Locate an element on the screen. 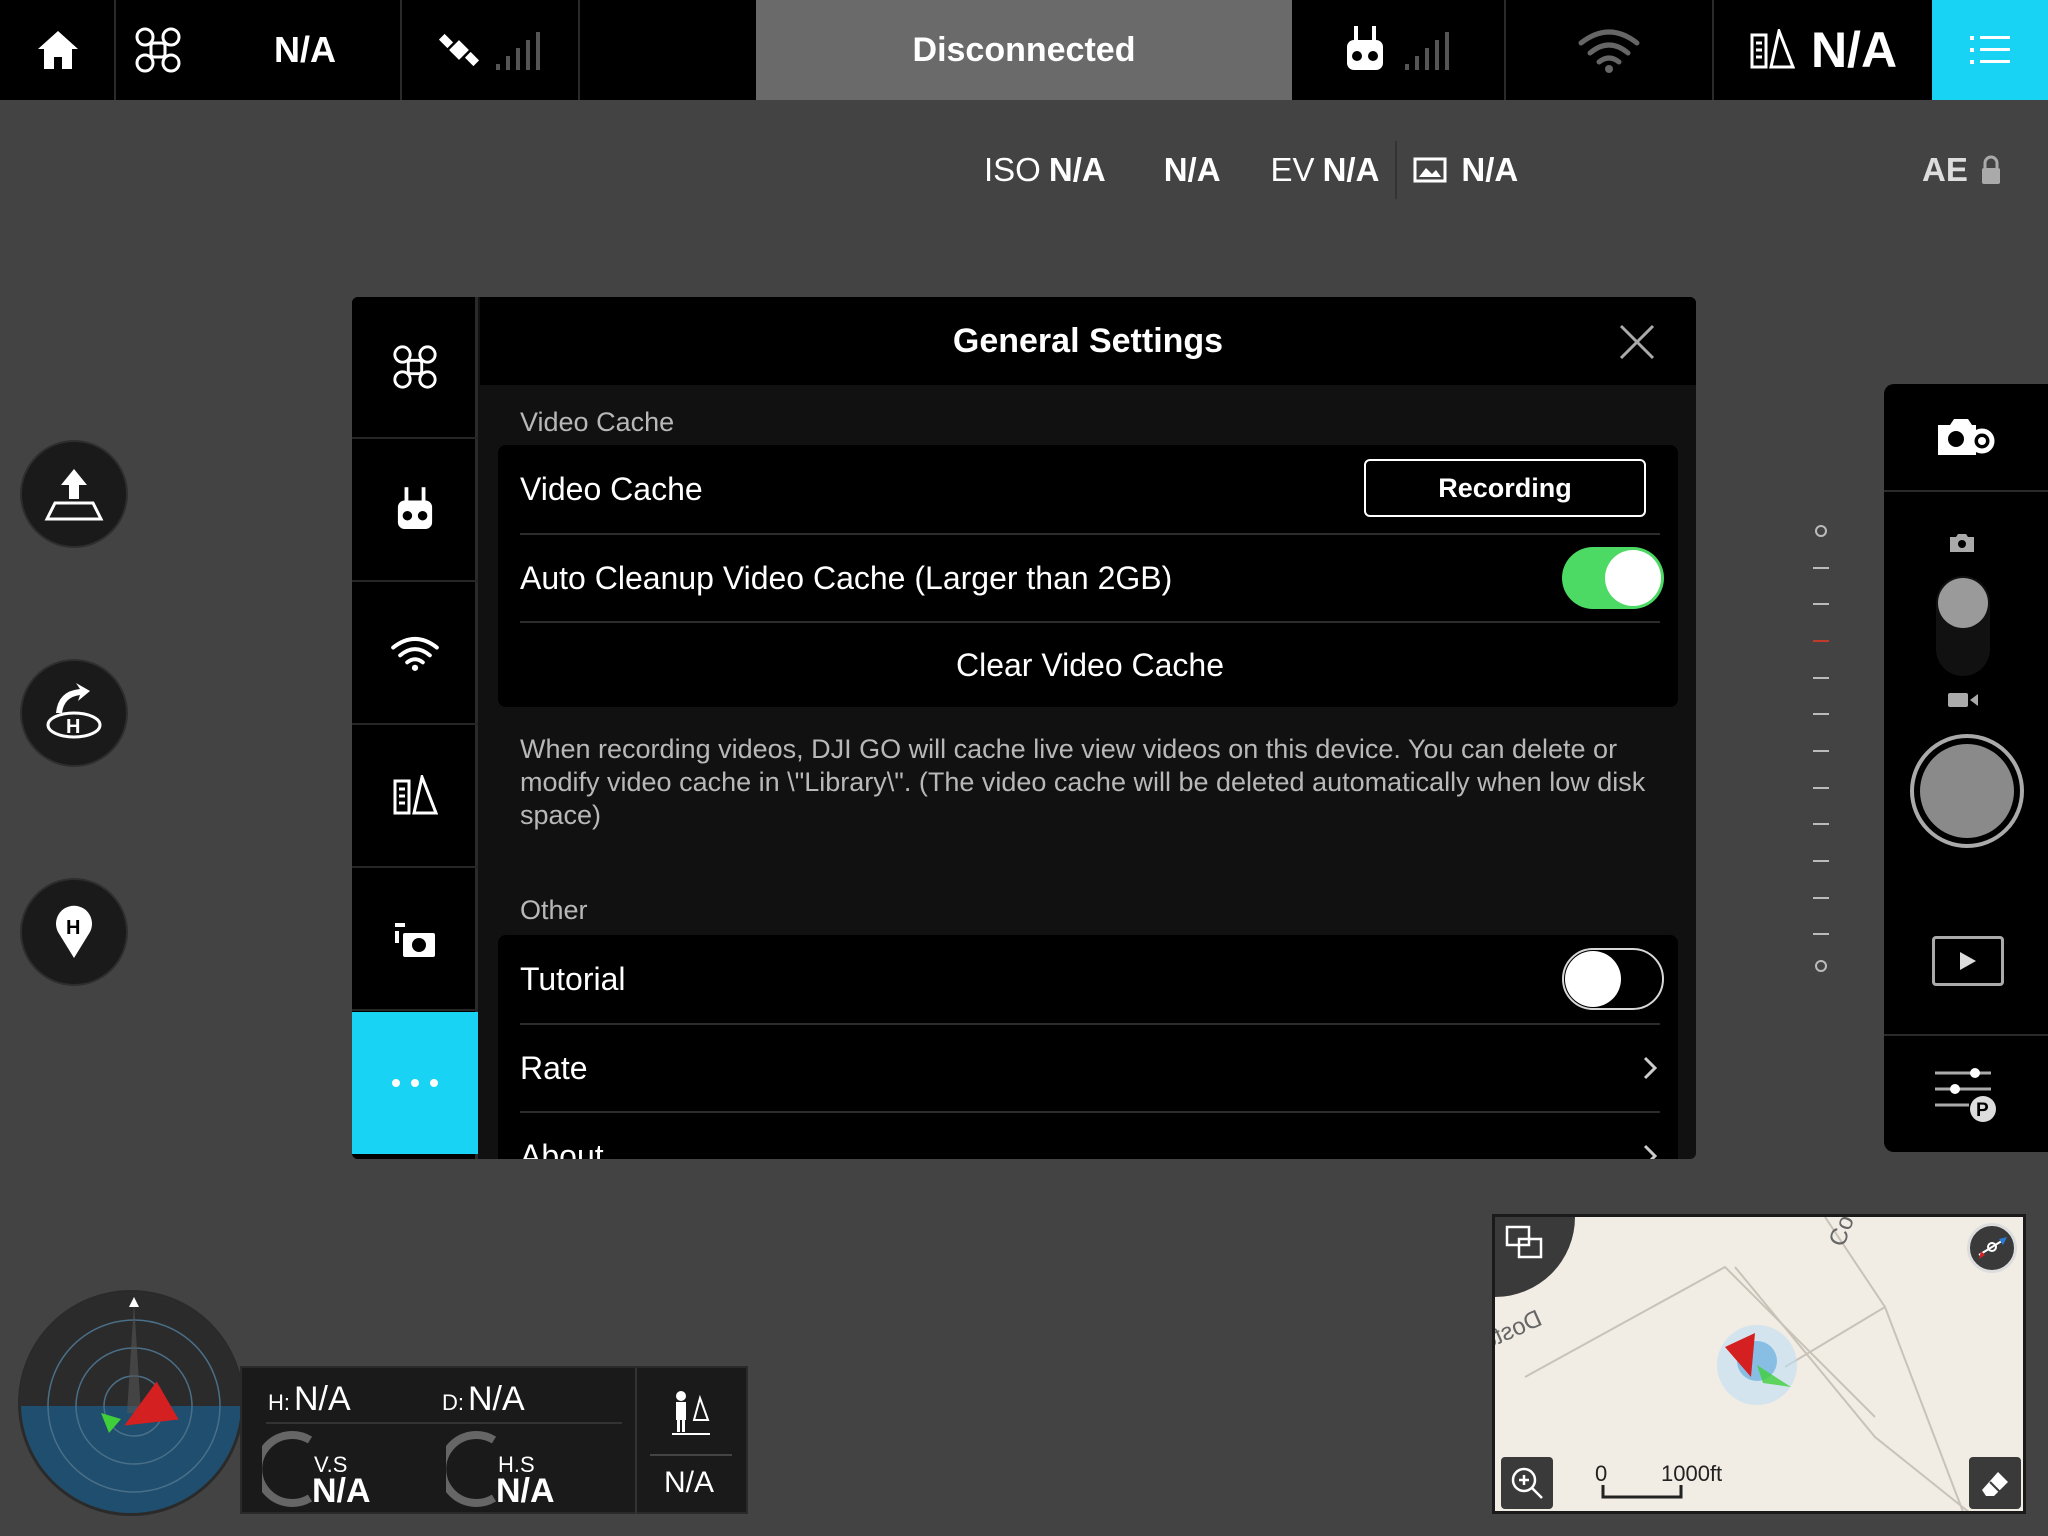  aircraft-status-button is located at coordinates (158, 50).